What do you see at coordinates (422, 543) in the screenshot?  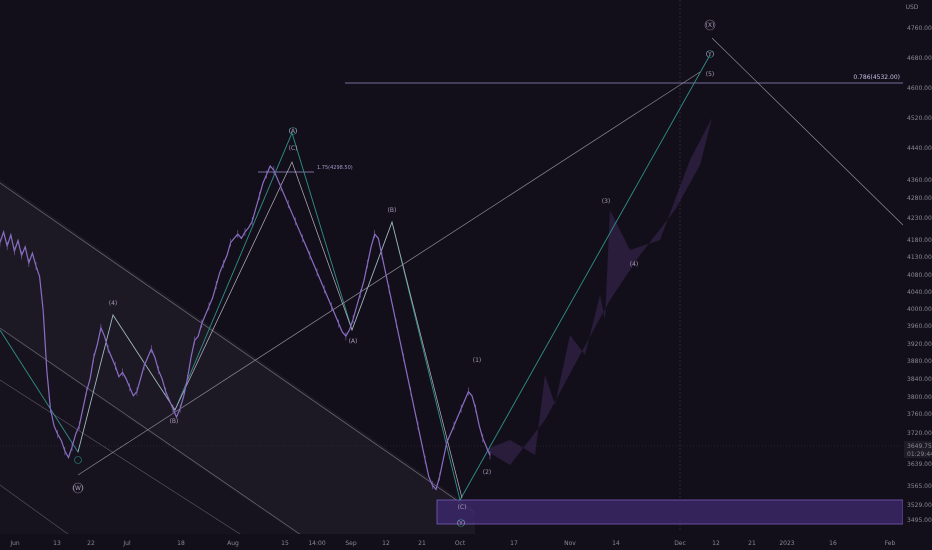 I see `x-tick-10: 21` at bounding box center [422, 543].